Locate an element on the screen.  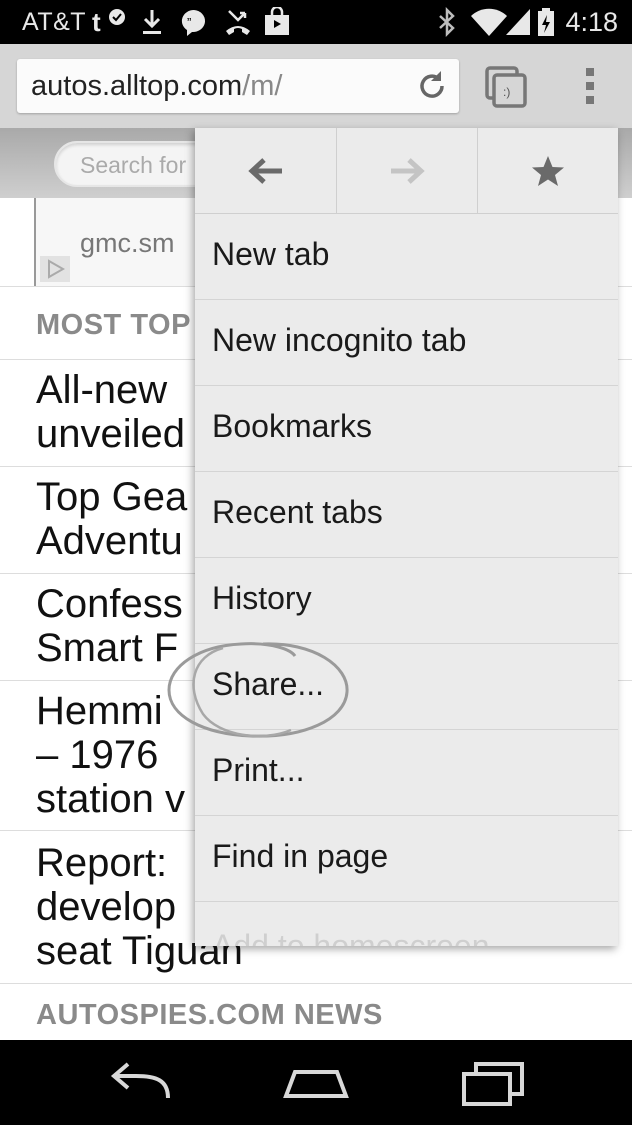
menu-item-label: New tab is located at coordinates (271, 254).